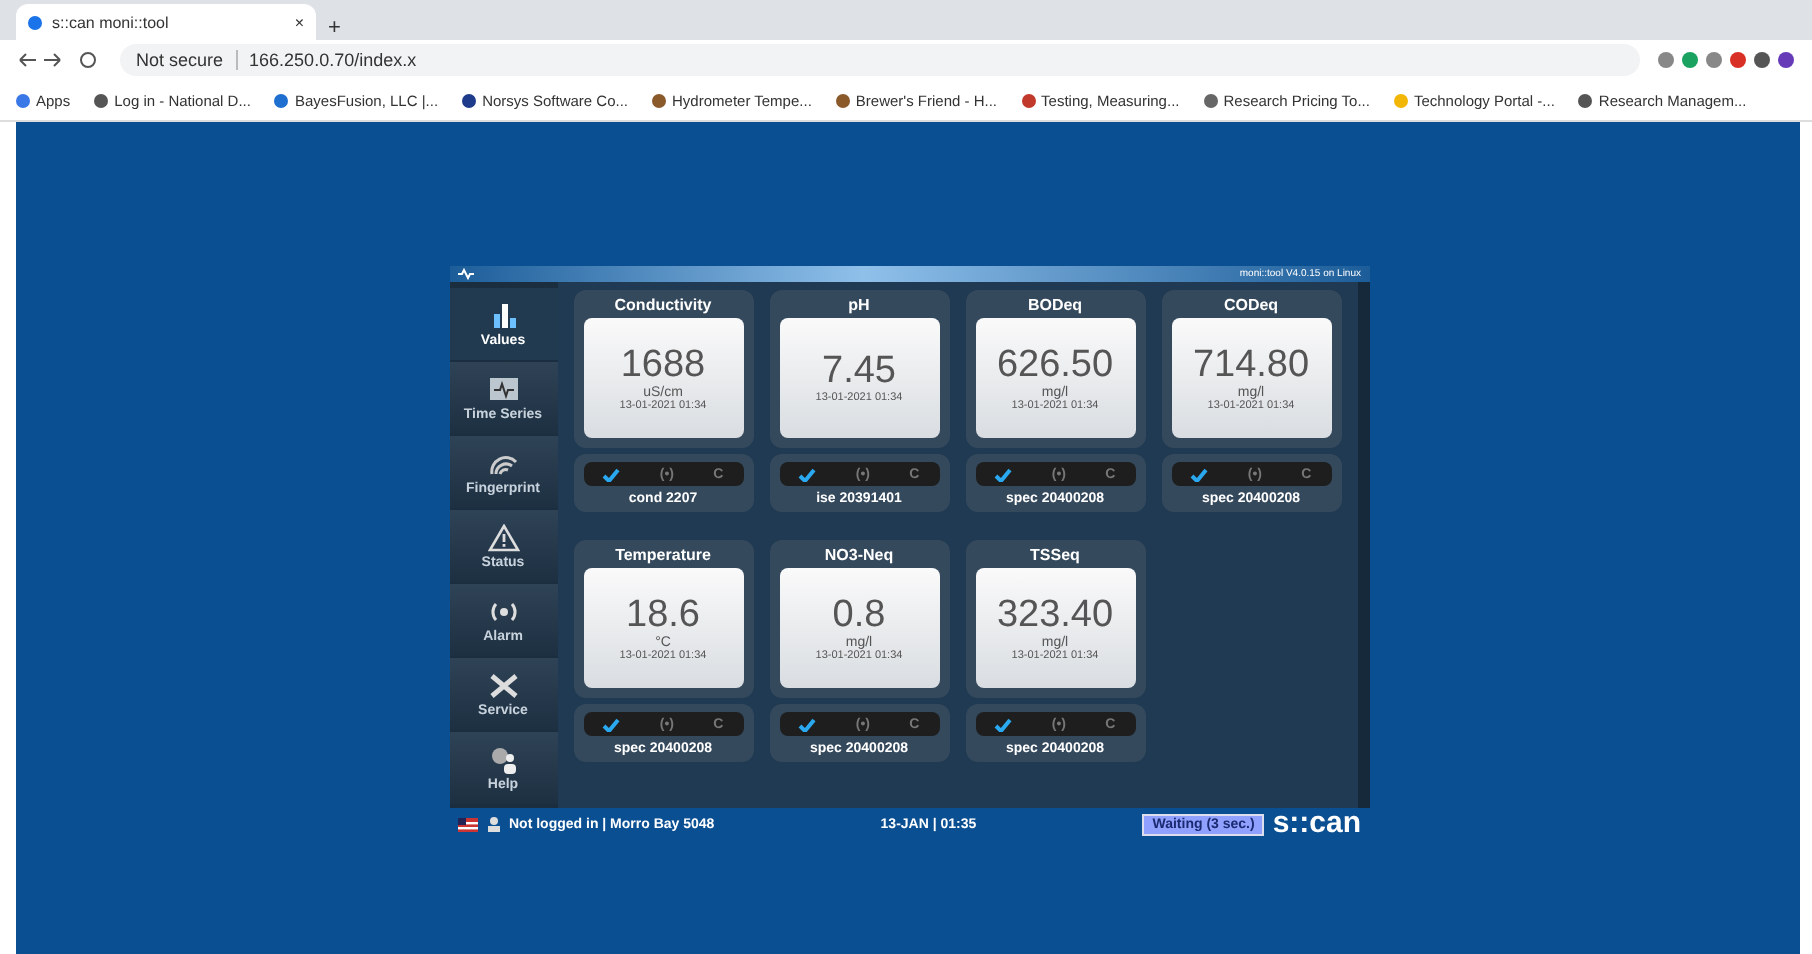 This screenshot has height=954, width=1812. What do you see at coordinates (663, 305) in the screenshot?
I see `parameter-name: Conductivity` at bounding box center [663, 305].